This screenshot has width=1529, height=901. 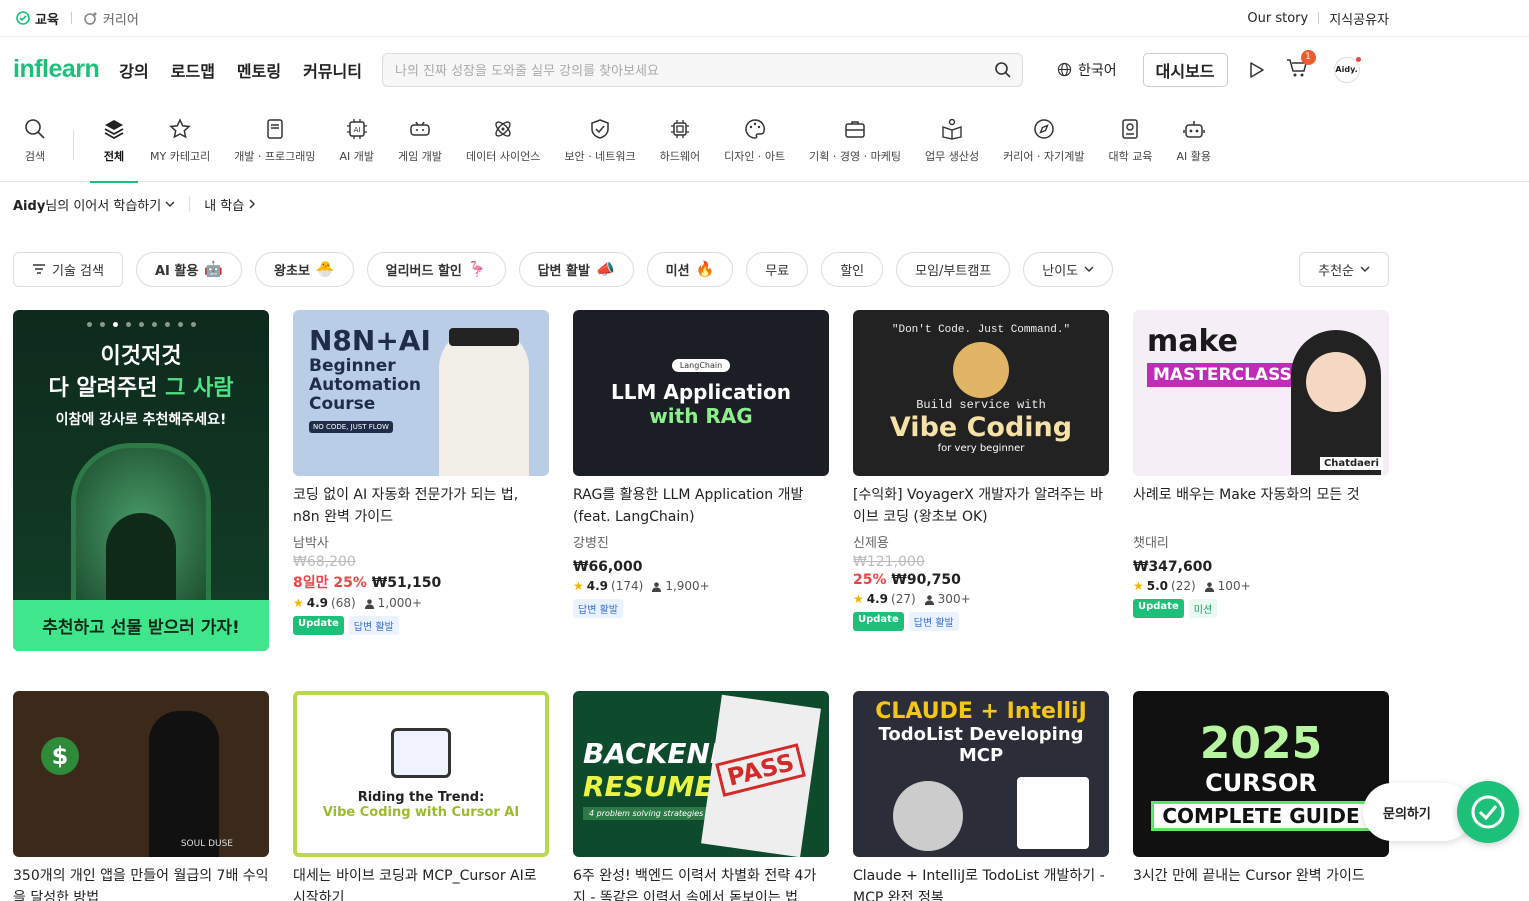 What do you see at coordinates (1441, 812) in the screenshot?
I see `inquiry-widget: 문의하기` at bounding box center [1441, 812].